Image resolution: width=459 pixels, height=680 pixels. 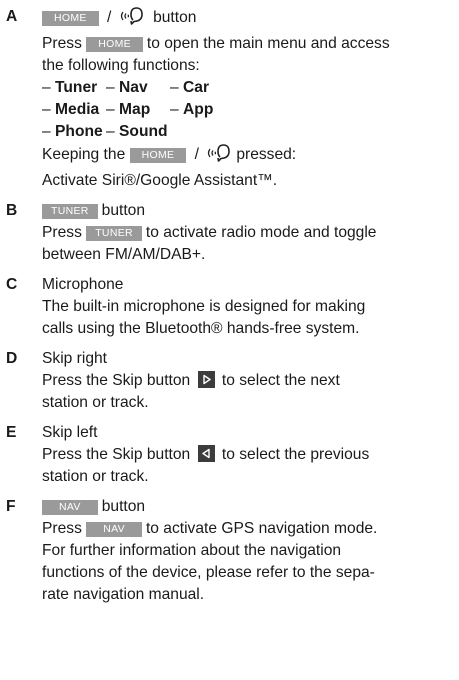 What do you see at coordinates (160, 180) in the screenshot?
I see `desc-line: Activate Siri®/Google Assistant™.` at bounding box center [160, 180].